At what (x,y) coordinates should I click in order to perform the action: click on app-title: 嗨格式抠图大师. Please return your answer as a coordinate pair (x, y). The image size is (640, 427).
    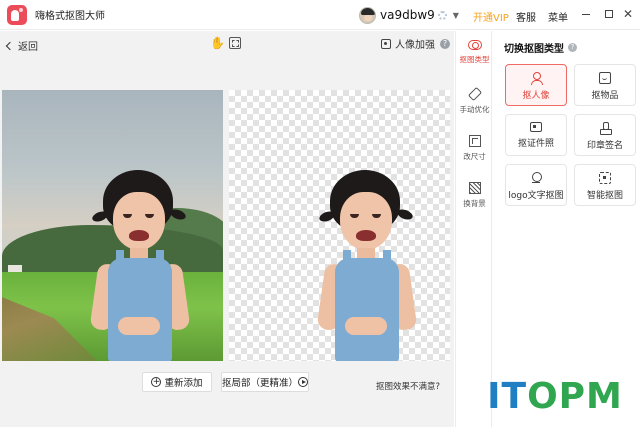
    Looking at the image, I should click on (70, 16).